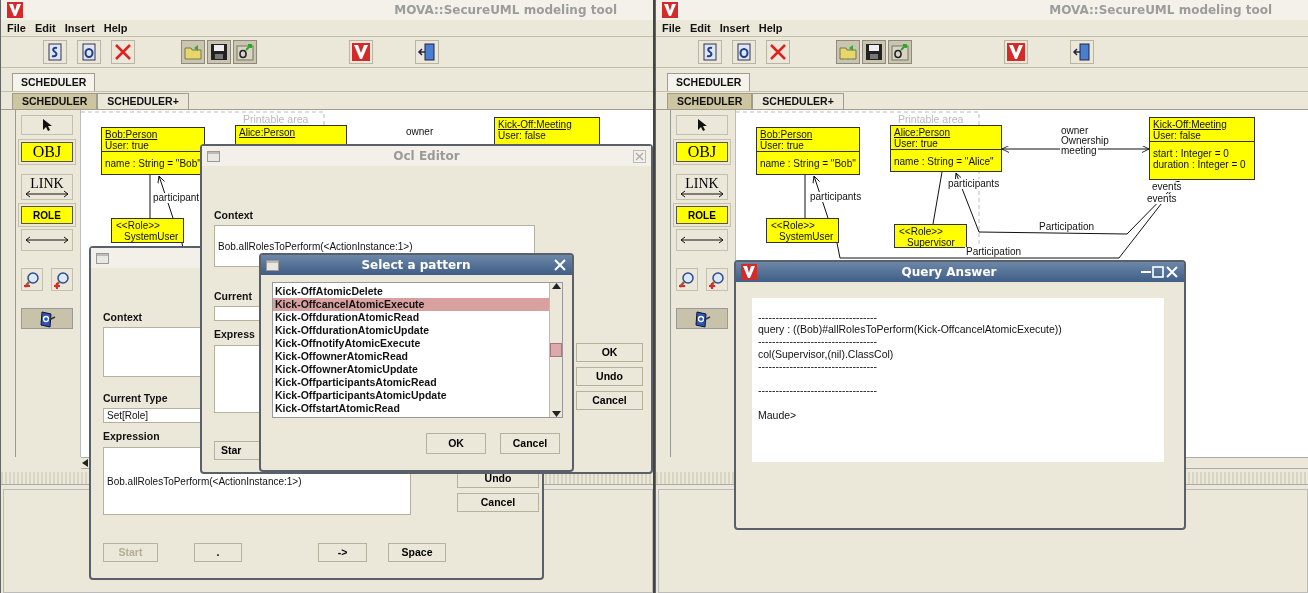  I want to click on minimize-icon, so click(1146, 272).